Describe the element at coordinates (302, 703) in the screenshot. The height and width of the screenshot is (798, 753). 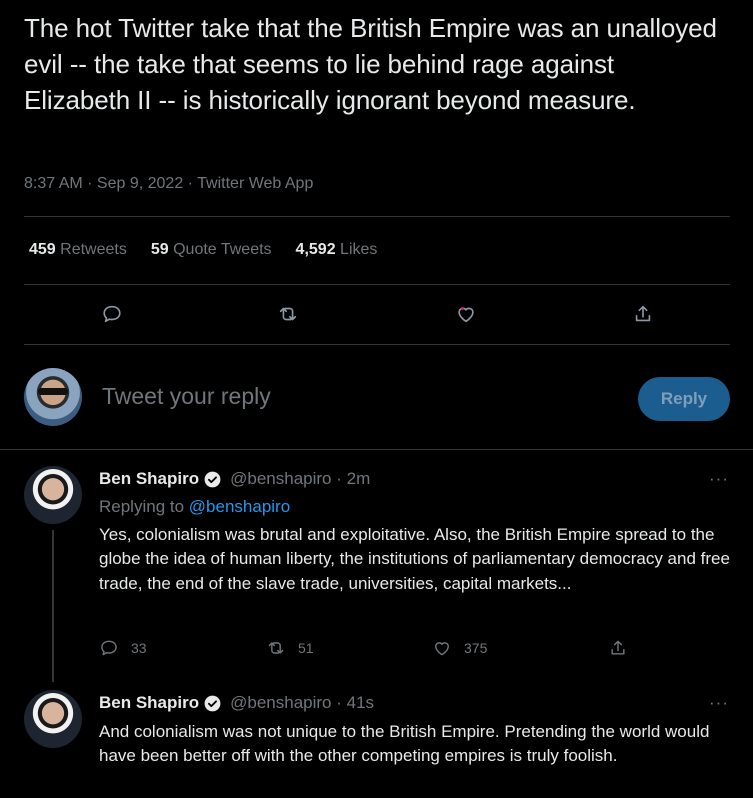
I see `author-handle: @benshapiro · 41s` at that location.